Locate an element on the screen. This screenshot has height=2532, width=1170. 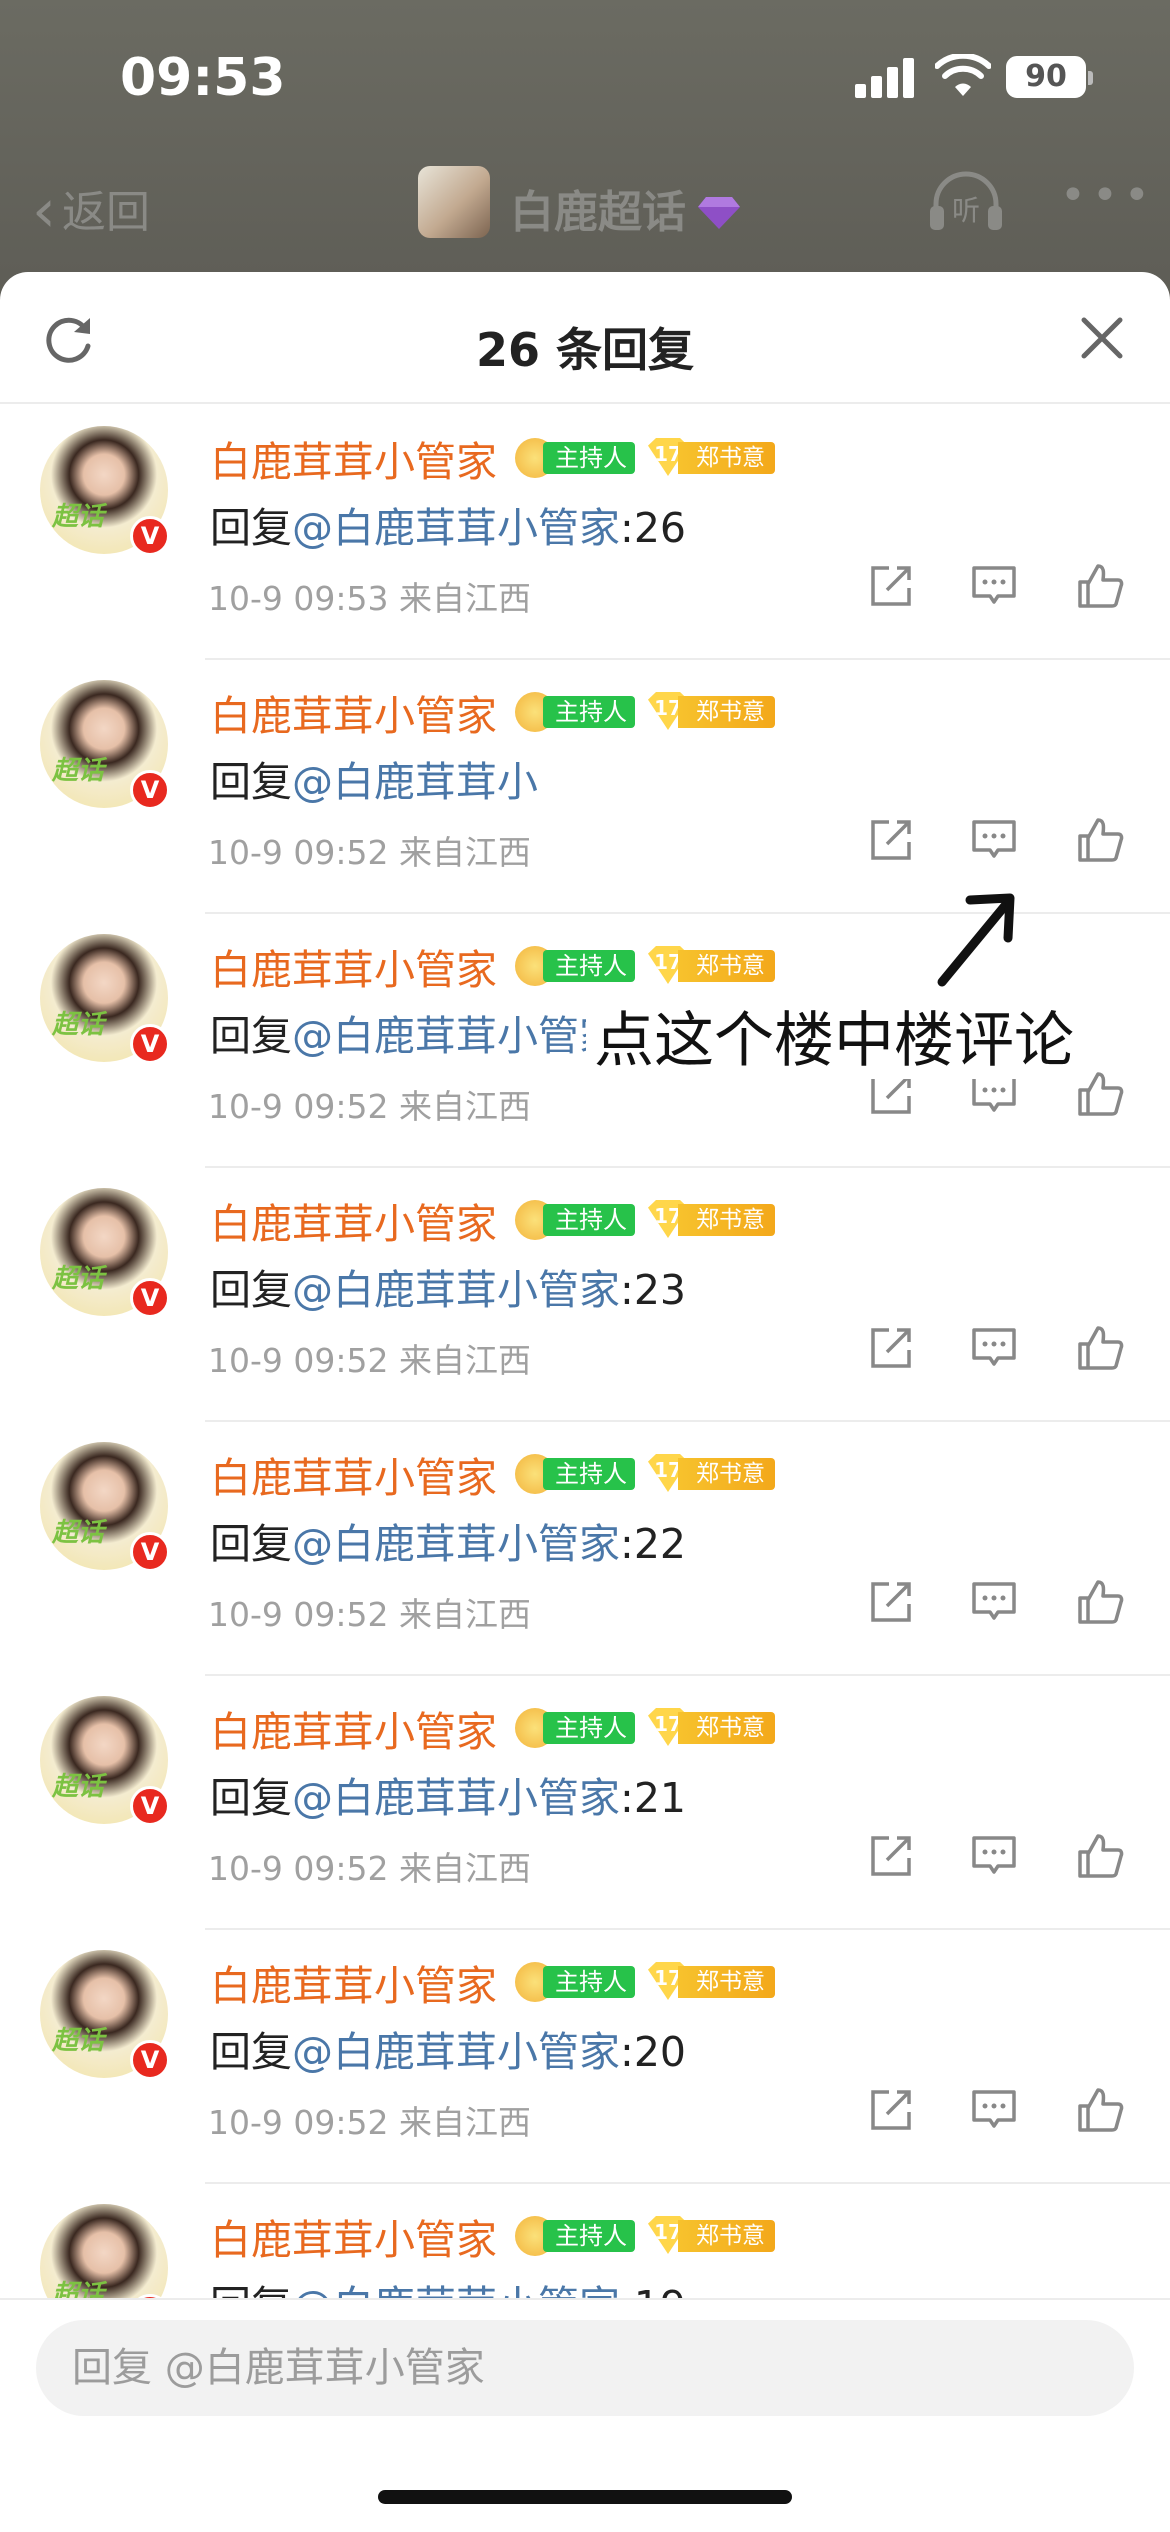
topic-title: 白鹿超话 is located at coordinates (625, 208).